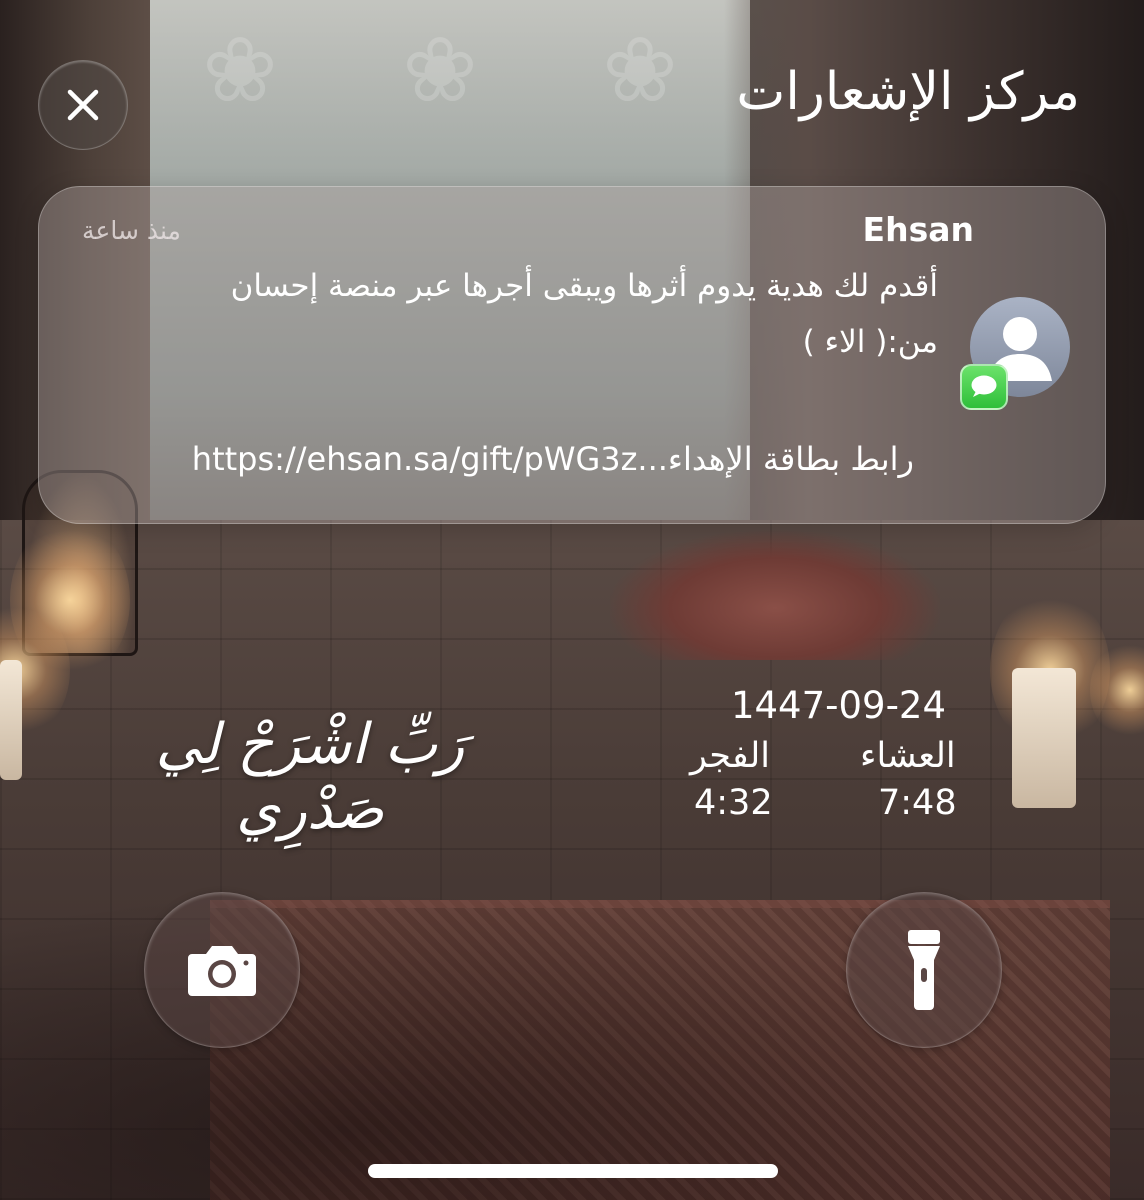  What do you see at coordinates (918, 229) in the screenshot?
I see `notification-sender: Ehsan` at bounding box center [918, 229].